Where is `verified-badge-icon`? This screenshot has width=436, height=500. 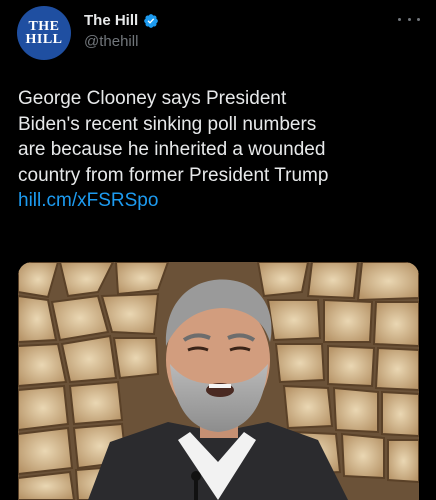
verified-badge-icon is located at coordinates (151, 20).